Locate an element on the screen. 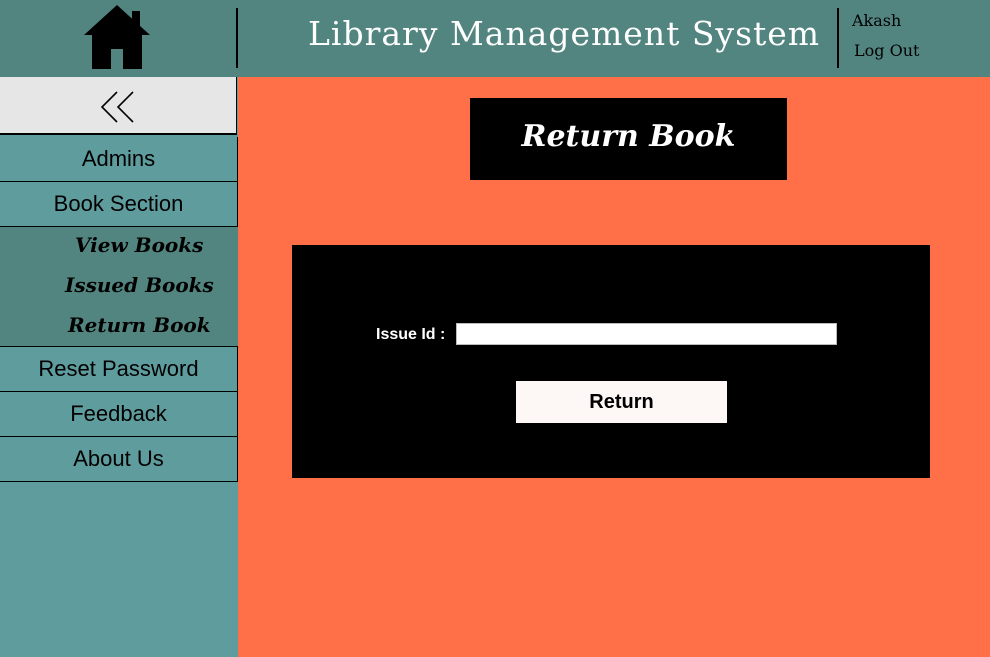  sidebar-item-book-section: Book Section is located at coordinates (119, 204).